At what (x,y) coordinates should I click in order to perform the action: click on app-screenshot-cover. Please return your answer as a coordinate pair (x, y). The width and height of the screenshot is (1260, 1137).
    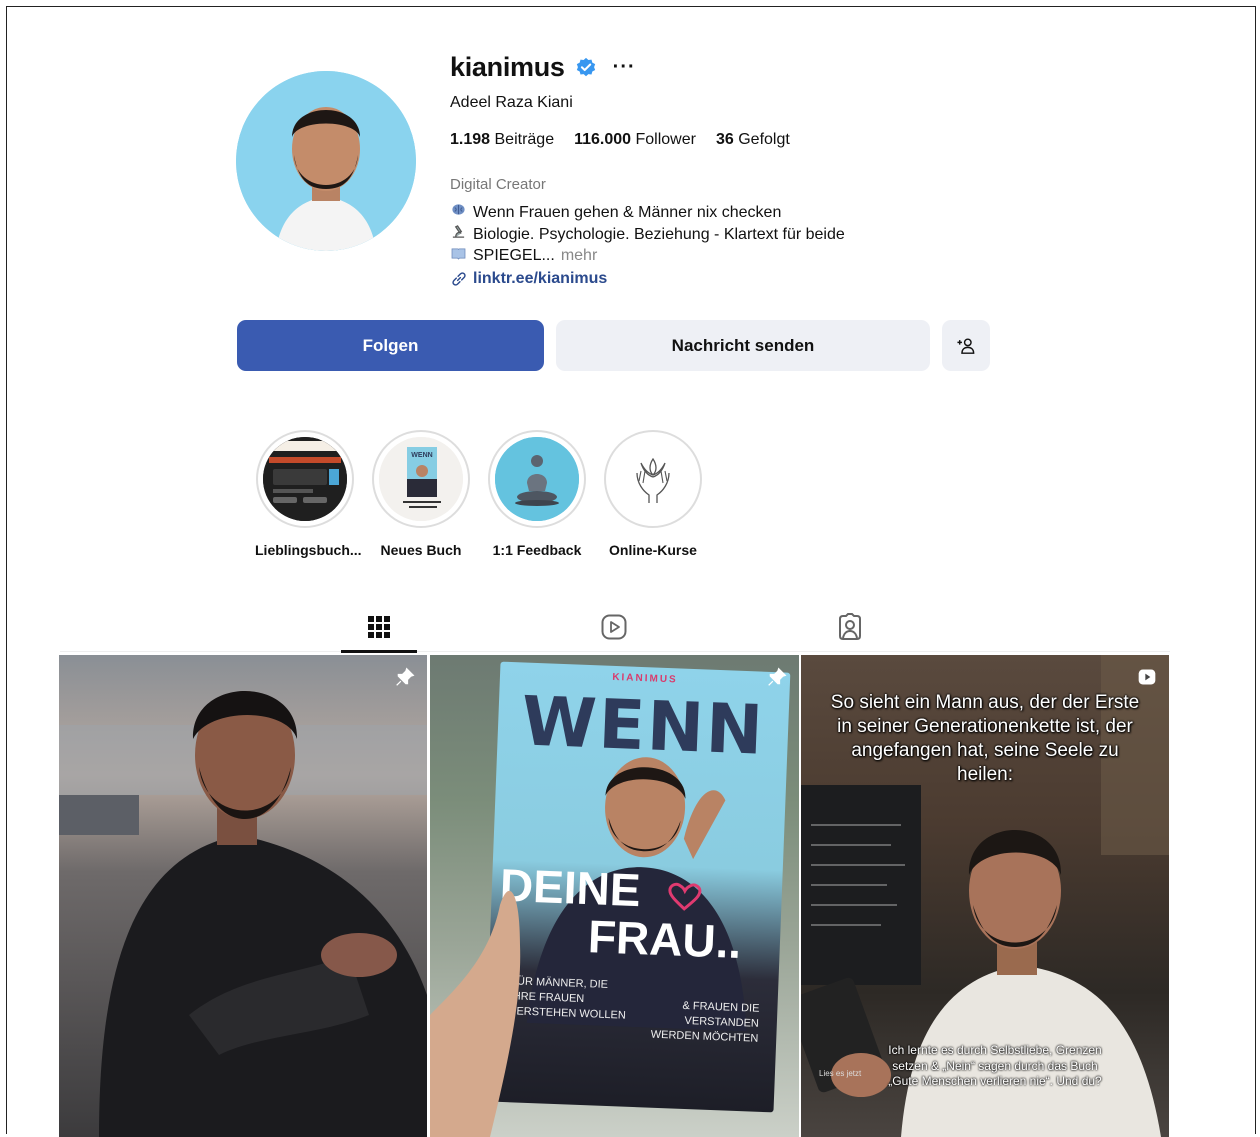
    Looking at the image, I should click on (305, 479).